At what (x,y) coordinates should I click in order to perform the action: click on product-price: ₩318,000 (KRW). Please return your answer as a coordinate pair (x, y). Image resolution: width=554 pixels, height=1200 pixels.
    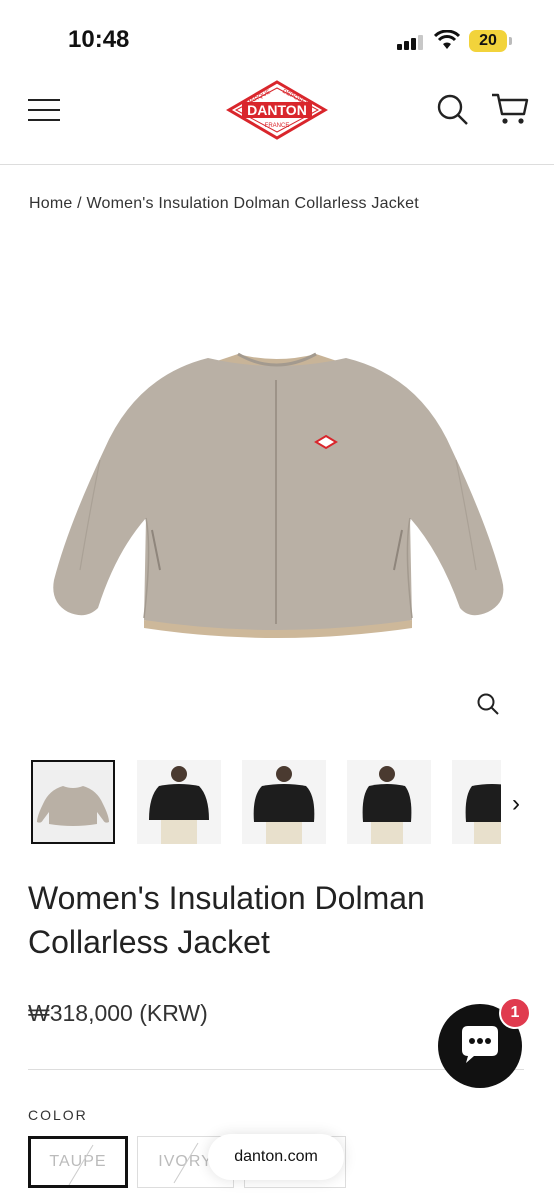
    Looking at the image, I should click on (118, 1013).